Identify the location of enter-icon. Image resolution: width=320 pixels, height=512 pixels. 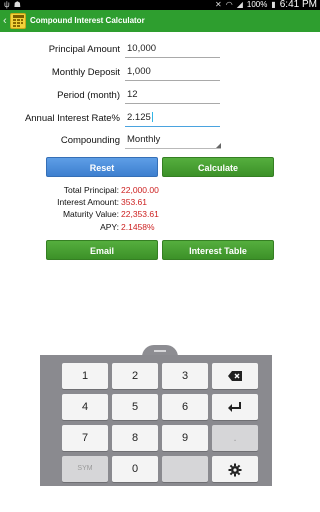
(234, 407).